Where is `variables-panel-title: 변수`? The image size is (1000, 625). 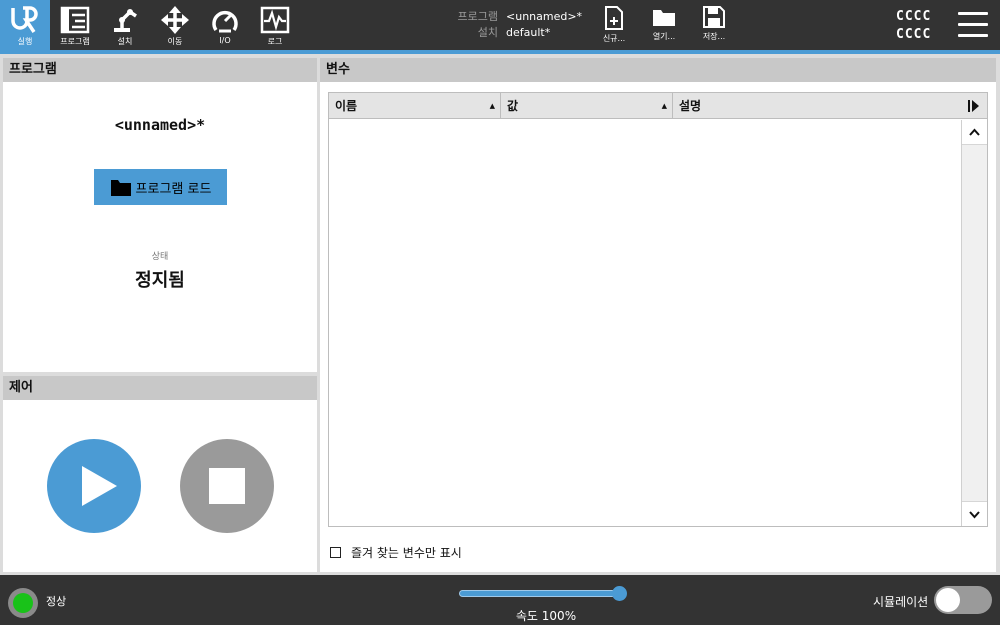
variables-panel-title: 변수 is located at coordinates (658, 70).